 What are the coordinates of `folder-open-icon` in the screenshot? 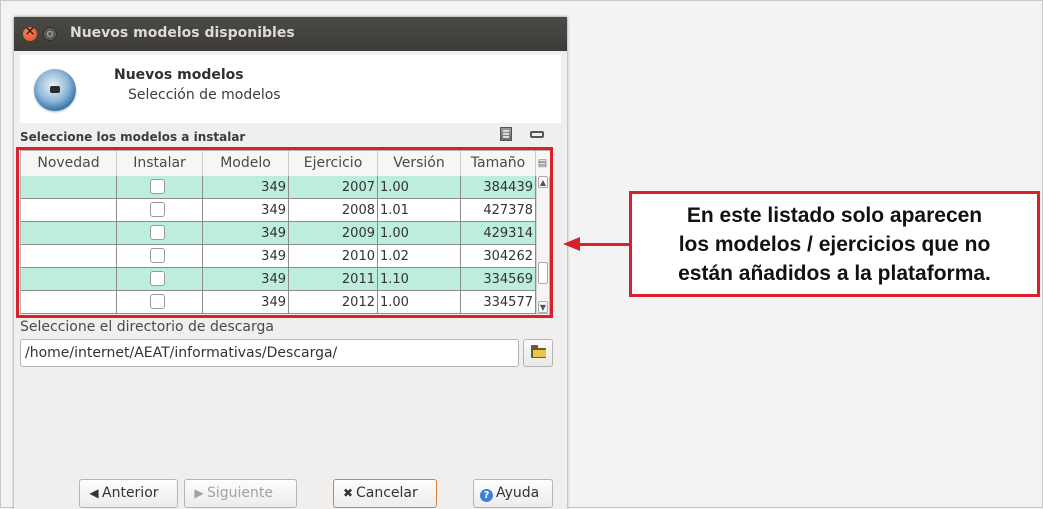 It's located at (538, 351).